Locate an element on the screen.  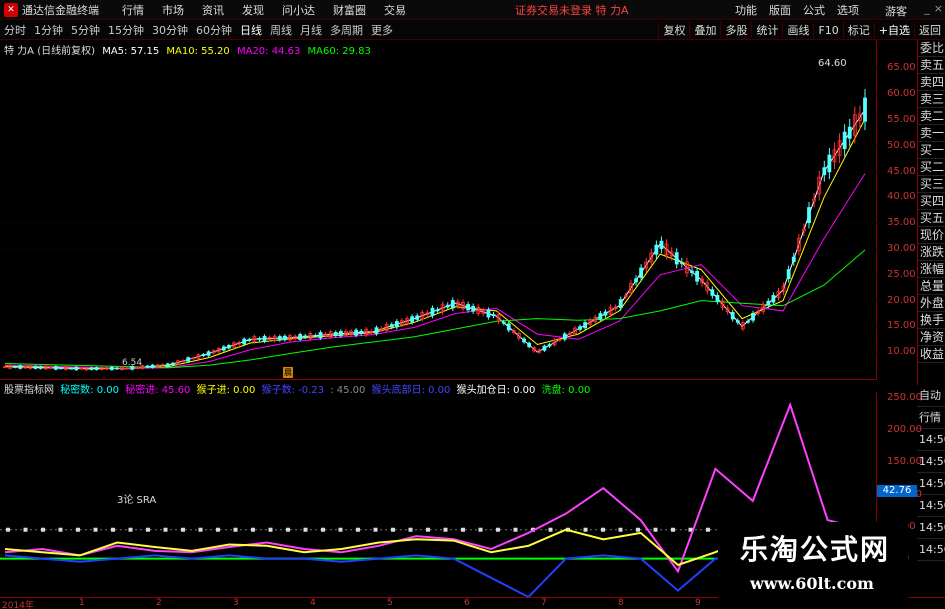
menu-xuanxiang: 选项 is located at coordinates (848, 10).